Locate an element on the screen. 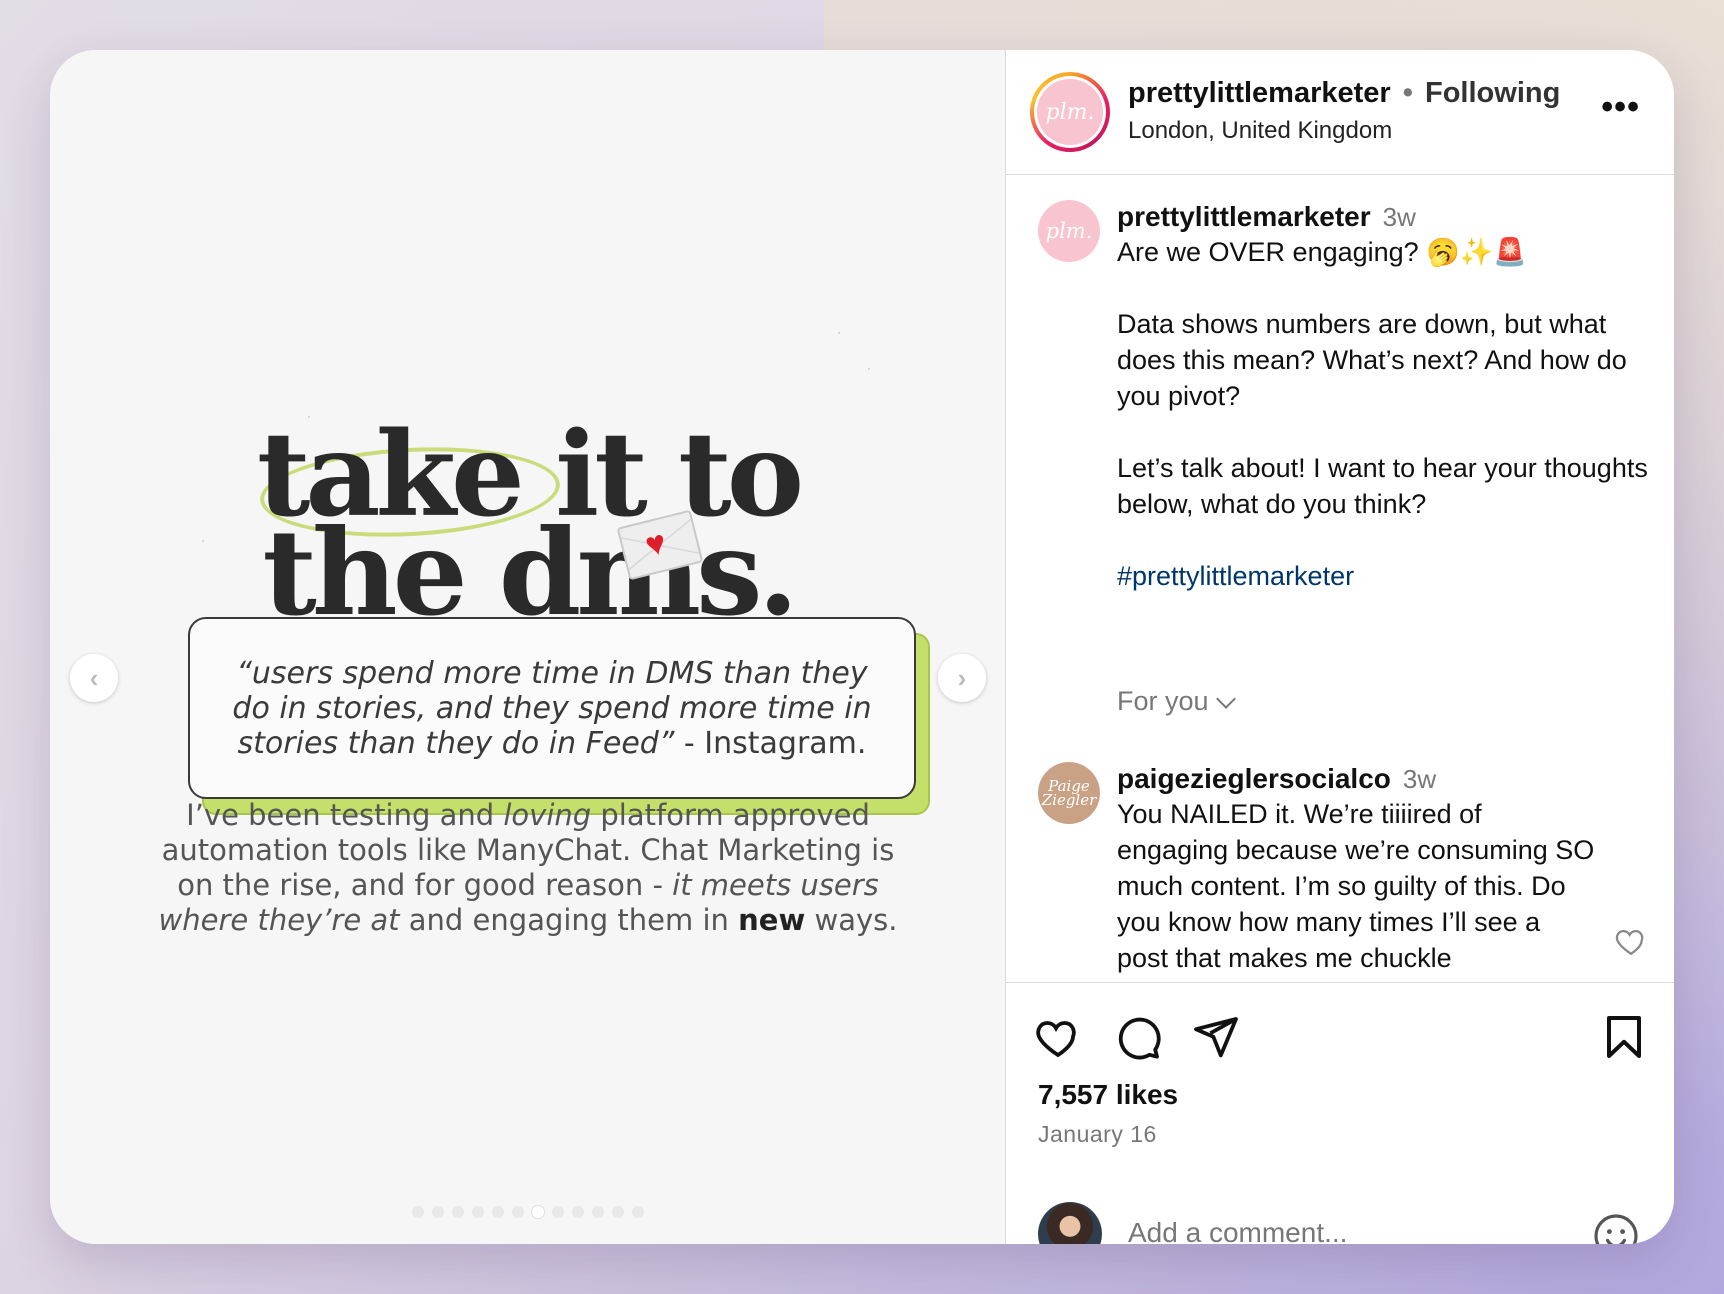 This screenshot has width=1724, height=1294. caption-timestamp: 3w is located at coordinates (1399, 217).